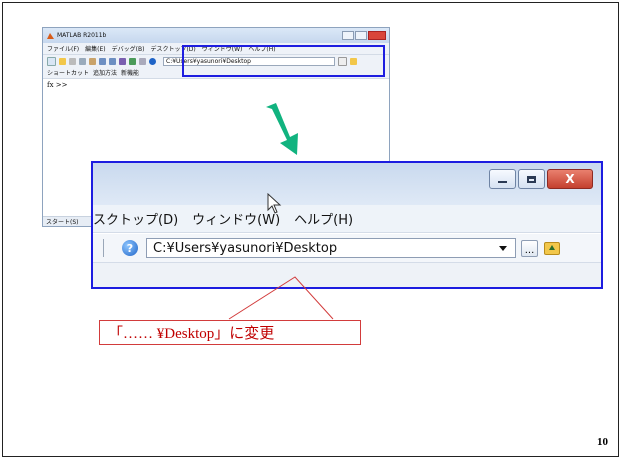  What do you see at coordinates (102, 61) in the screenshot?
I see `undo-icon` at bounding box center [102, 61].